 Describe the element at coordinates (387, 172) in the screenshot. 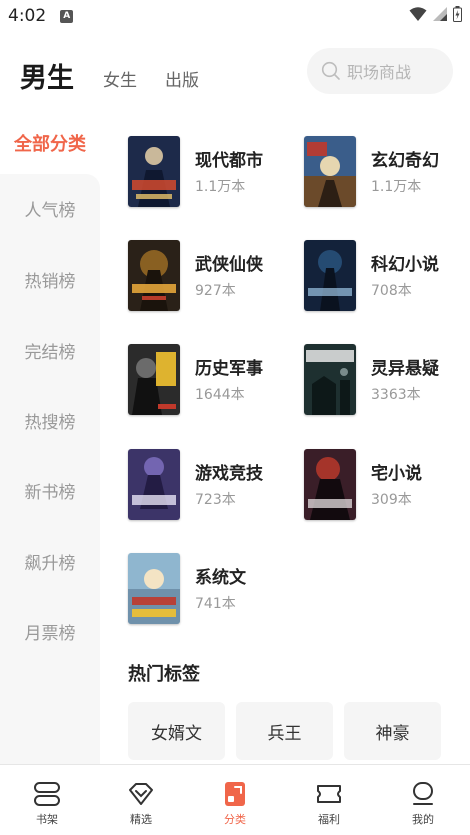

I see `category-item-fantasy: 玄幻奇幻 1.1万本` at that location.